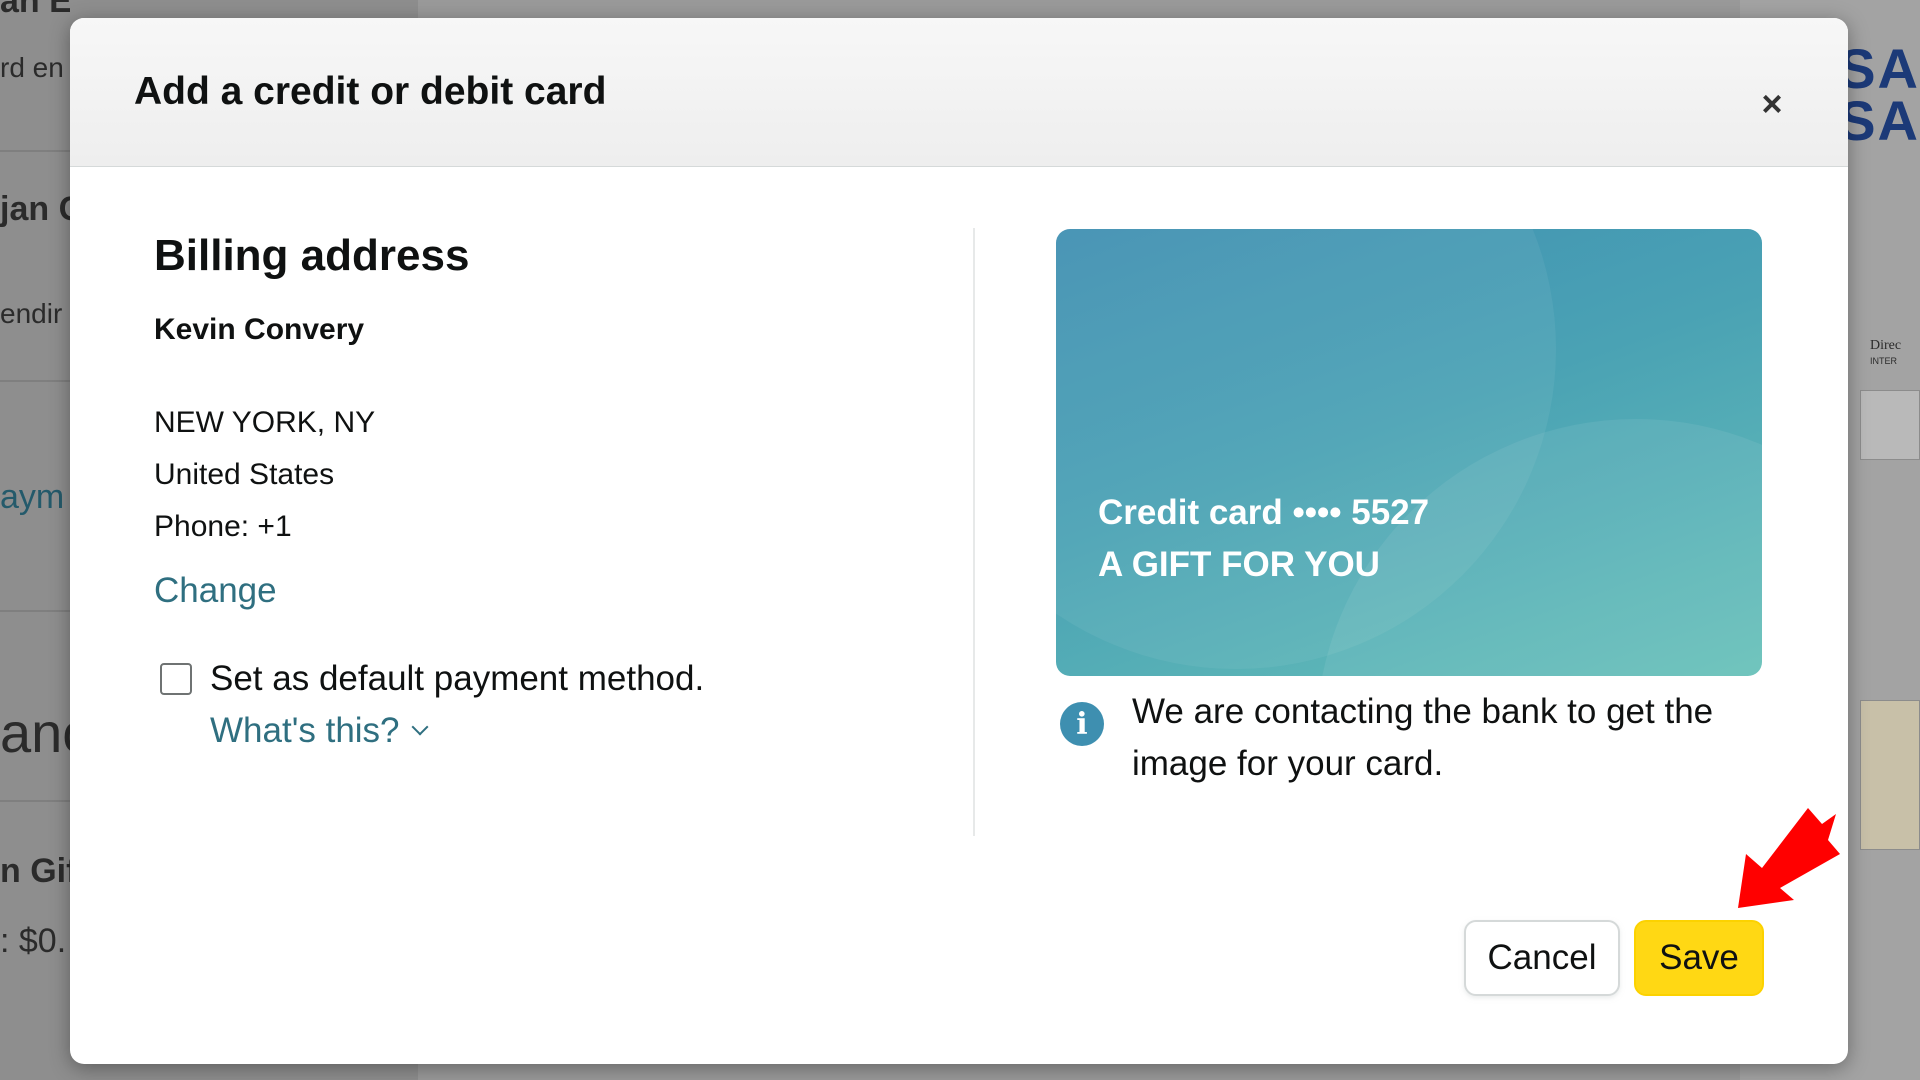 The height and width of the screenshot is (1080, 1920). I want to click on default-payment-row: Set as default payment method., so click(544, 679).